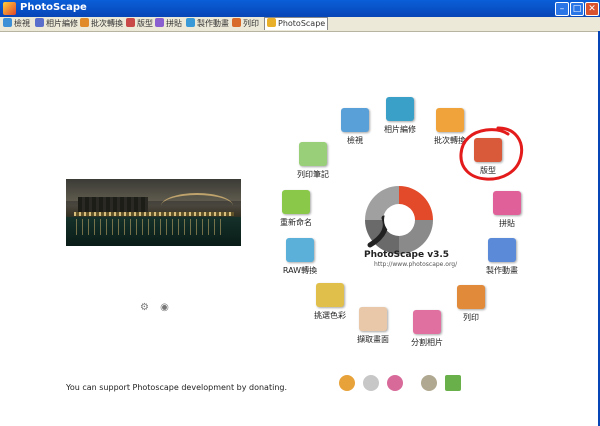  I want to click on menu-paper-print: 列印筆記, so click(313, 161).